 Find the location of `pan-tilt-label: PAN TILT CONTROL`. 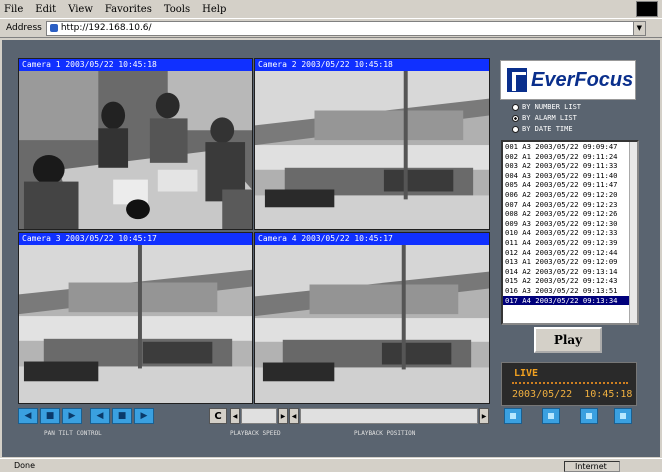

pan-tilt-label: PAN TILT CONTROL is located at coordinates (73, 433).